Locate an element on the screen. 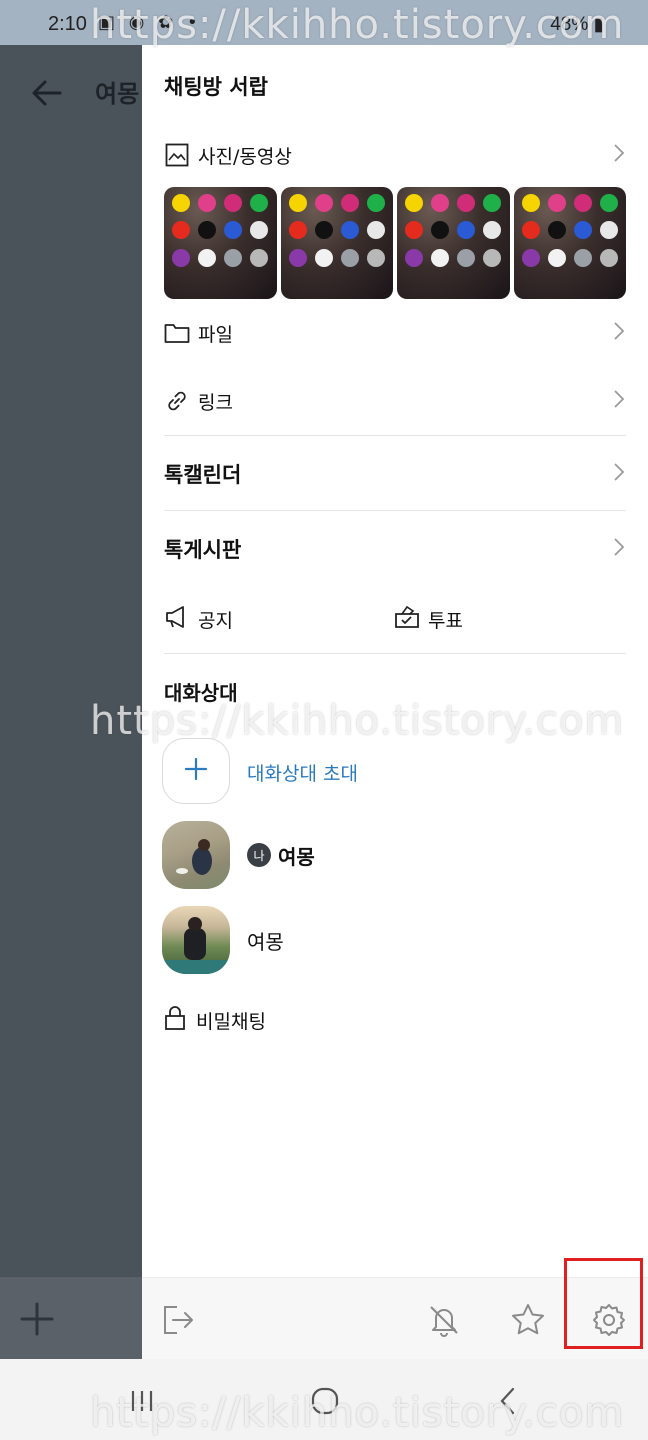 The height and width of the screenshot is (1440, 648). mute-bell-icon is located at coordinates (444, 1320).